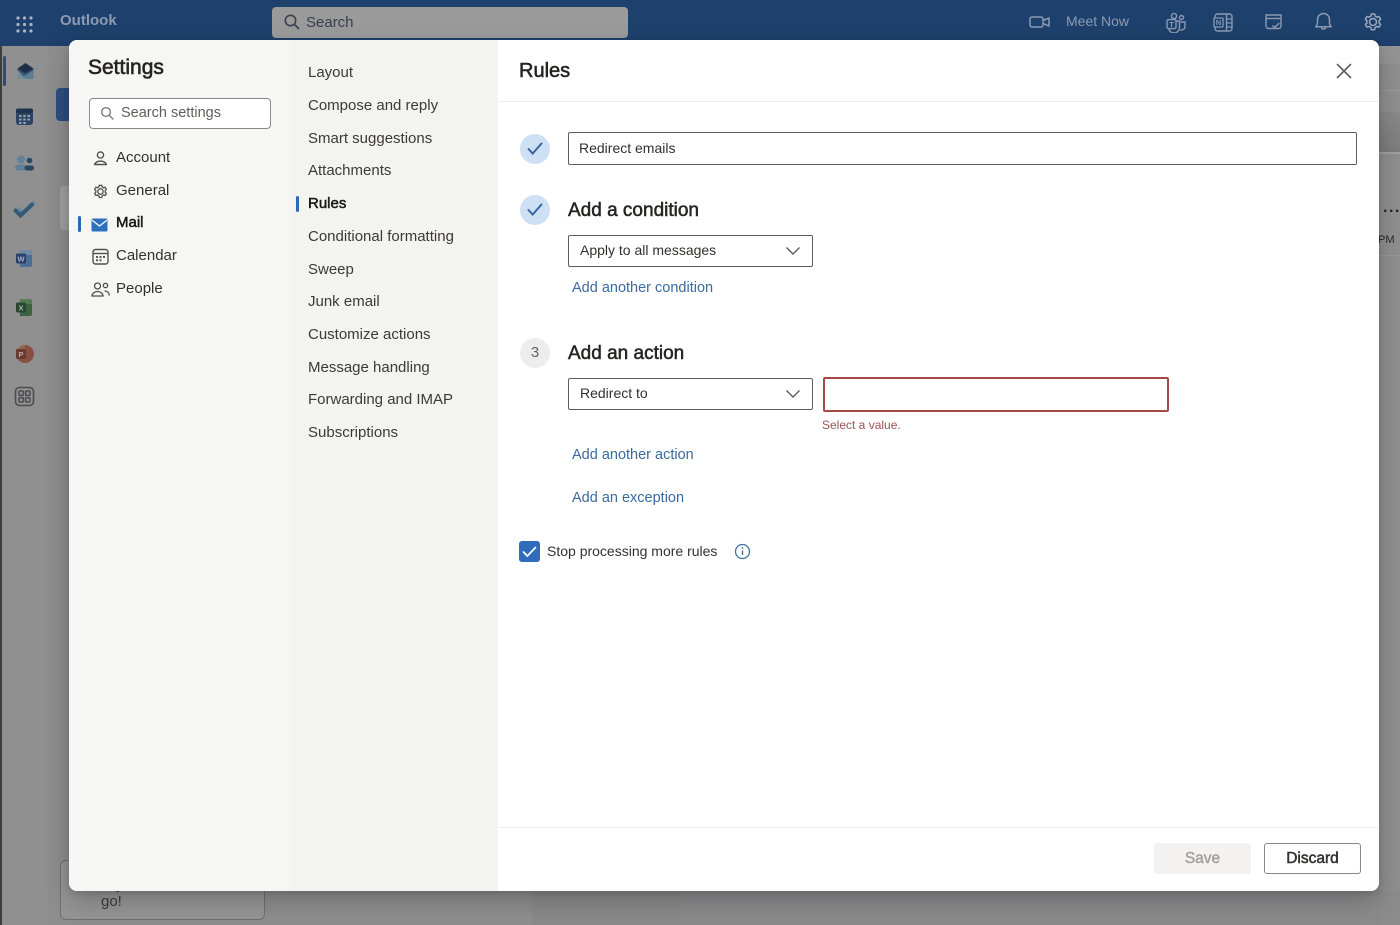  What do you see at coordinates (1171, 24) in the screenshot?
I see `svg-text: T` at bounding box center [1171, 24].